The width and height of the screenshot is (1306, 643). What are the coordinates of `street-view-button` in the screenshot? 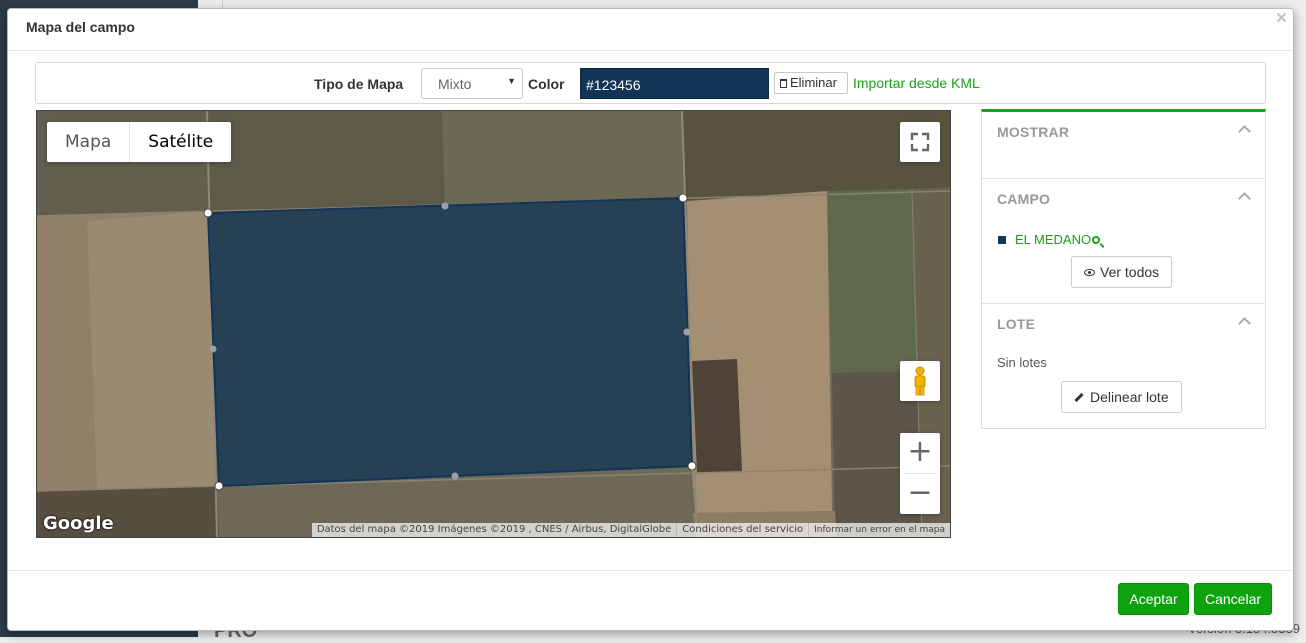 It's located at (920, 381).